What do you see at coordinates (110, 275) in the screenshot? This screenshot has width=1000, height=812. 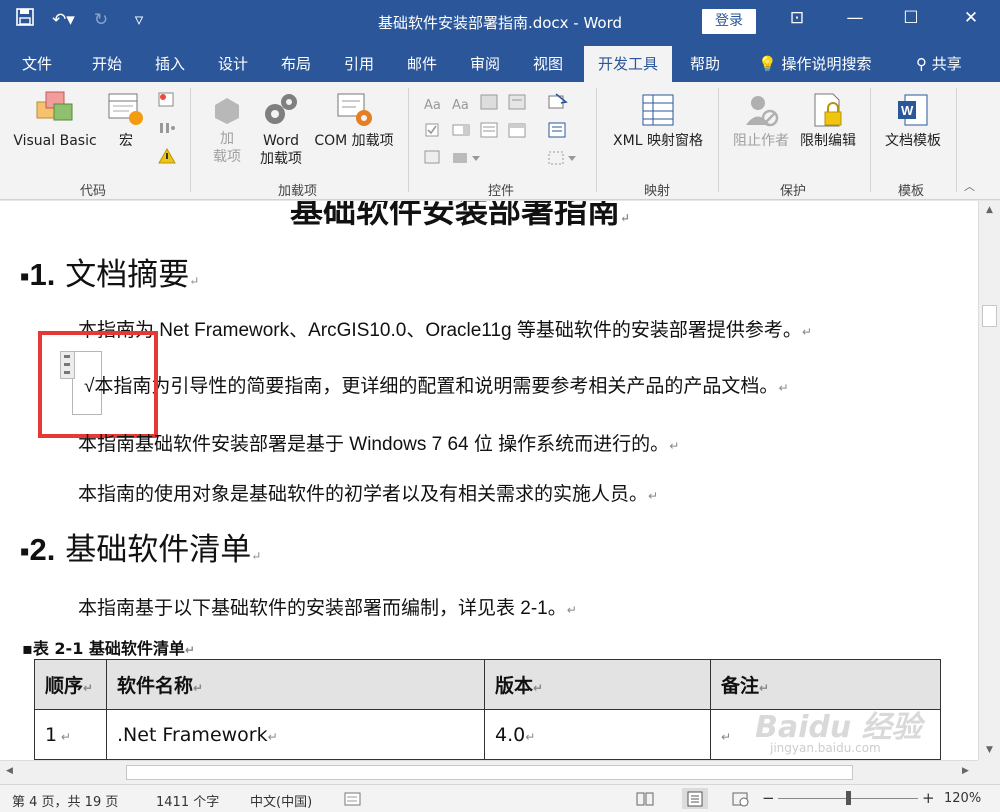 I see `section-heading: ▪1. 文档摘要↵` at bounding box center [110, 275].